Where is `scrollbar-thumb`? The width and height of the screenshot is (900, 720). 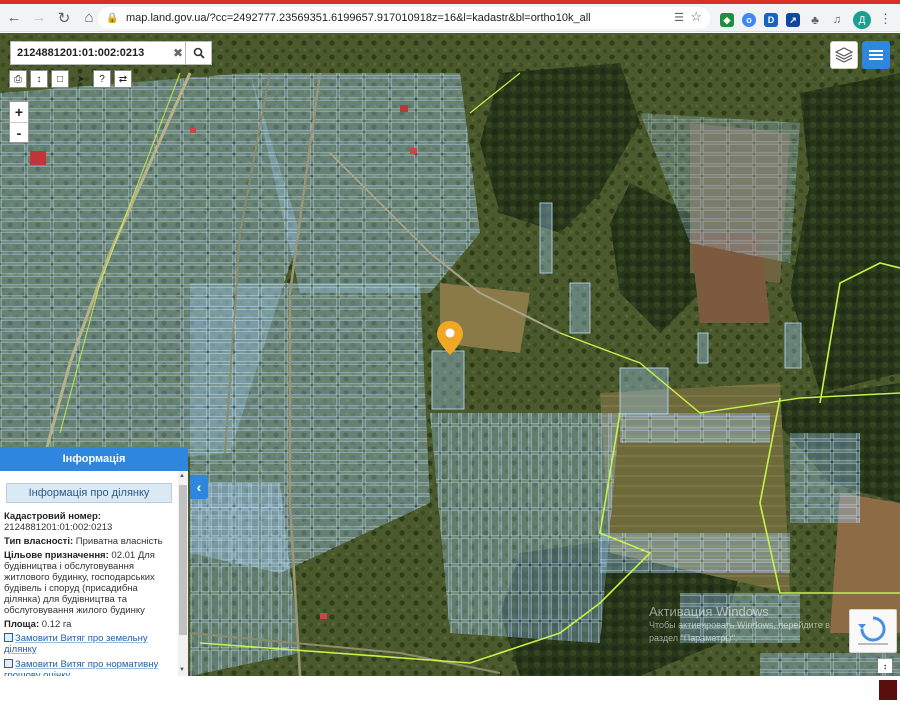 scrollbar-thumb is located at coordinates (183, 560).